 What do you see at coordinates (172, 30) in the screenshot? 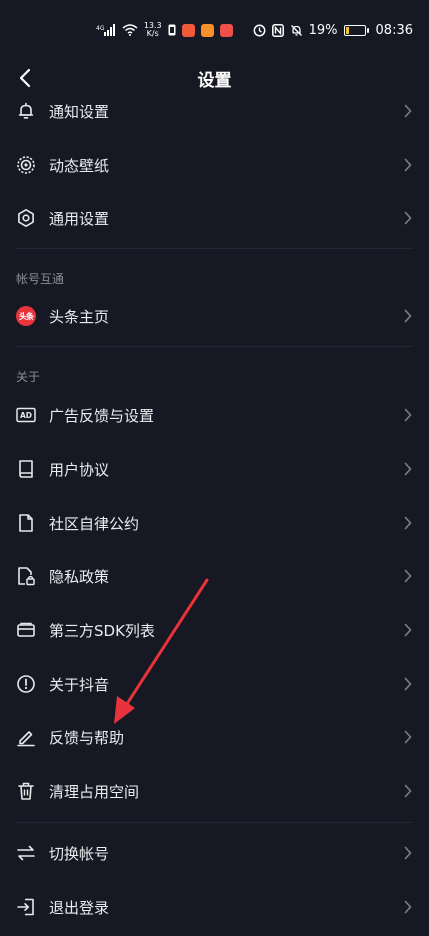
I see `sim-icon` at bounding box center [172, 30].